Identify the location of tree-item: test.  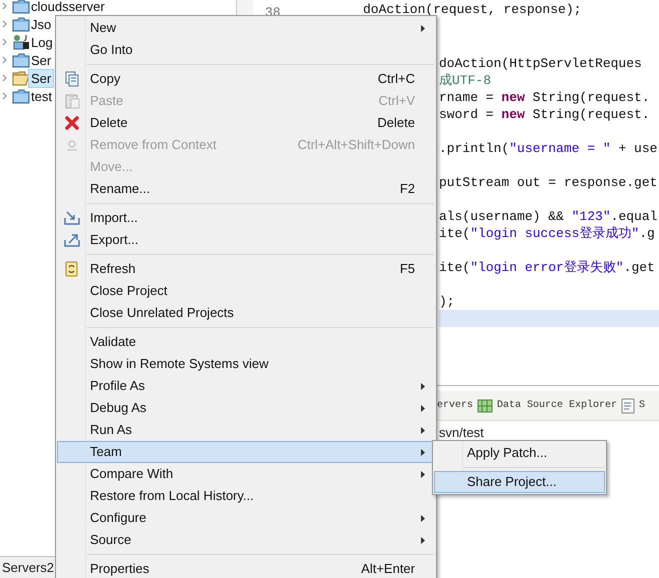
(41, 96).